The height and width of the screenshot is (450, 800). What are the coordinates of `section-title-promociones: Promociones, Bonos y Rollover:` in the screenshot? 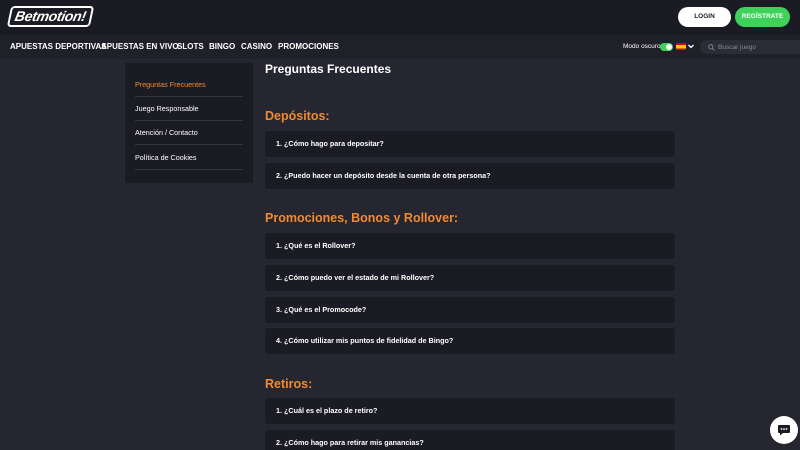 It's located at (362, 218).